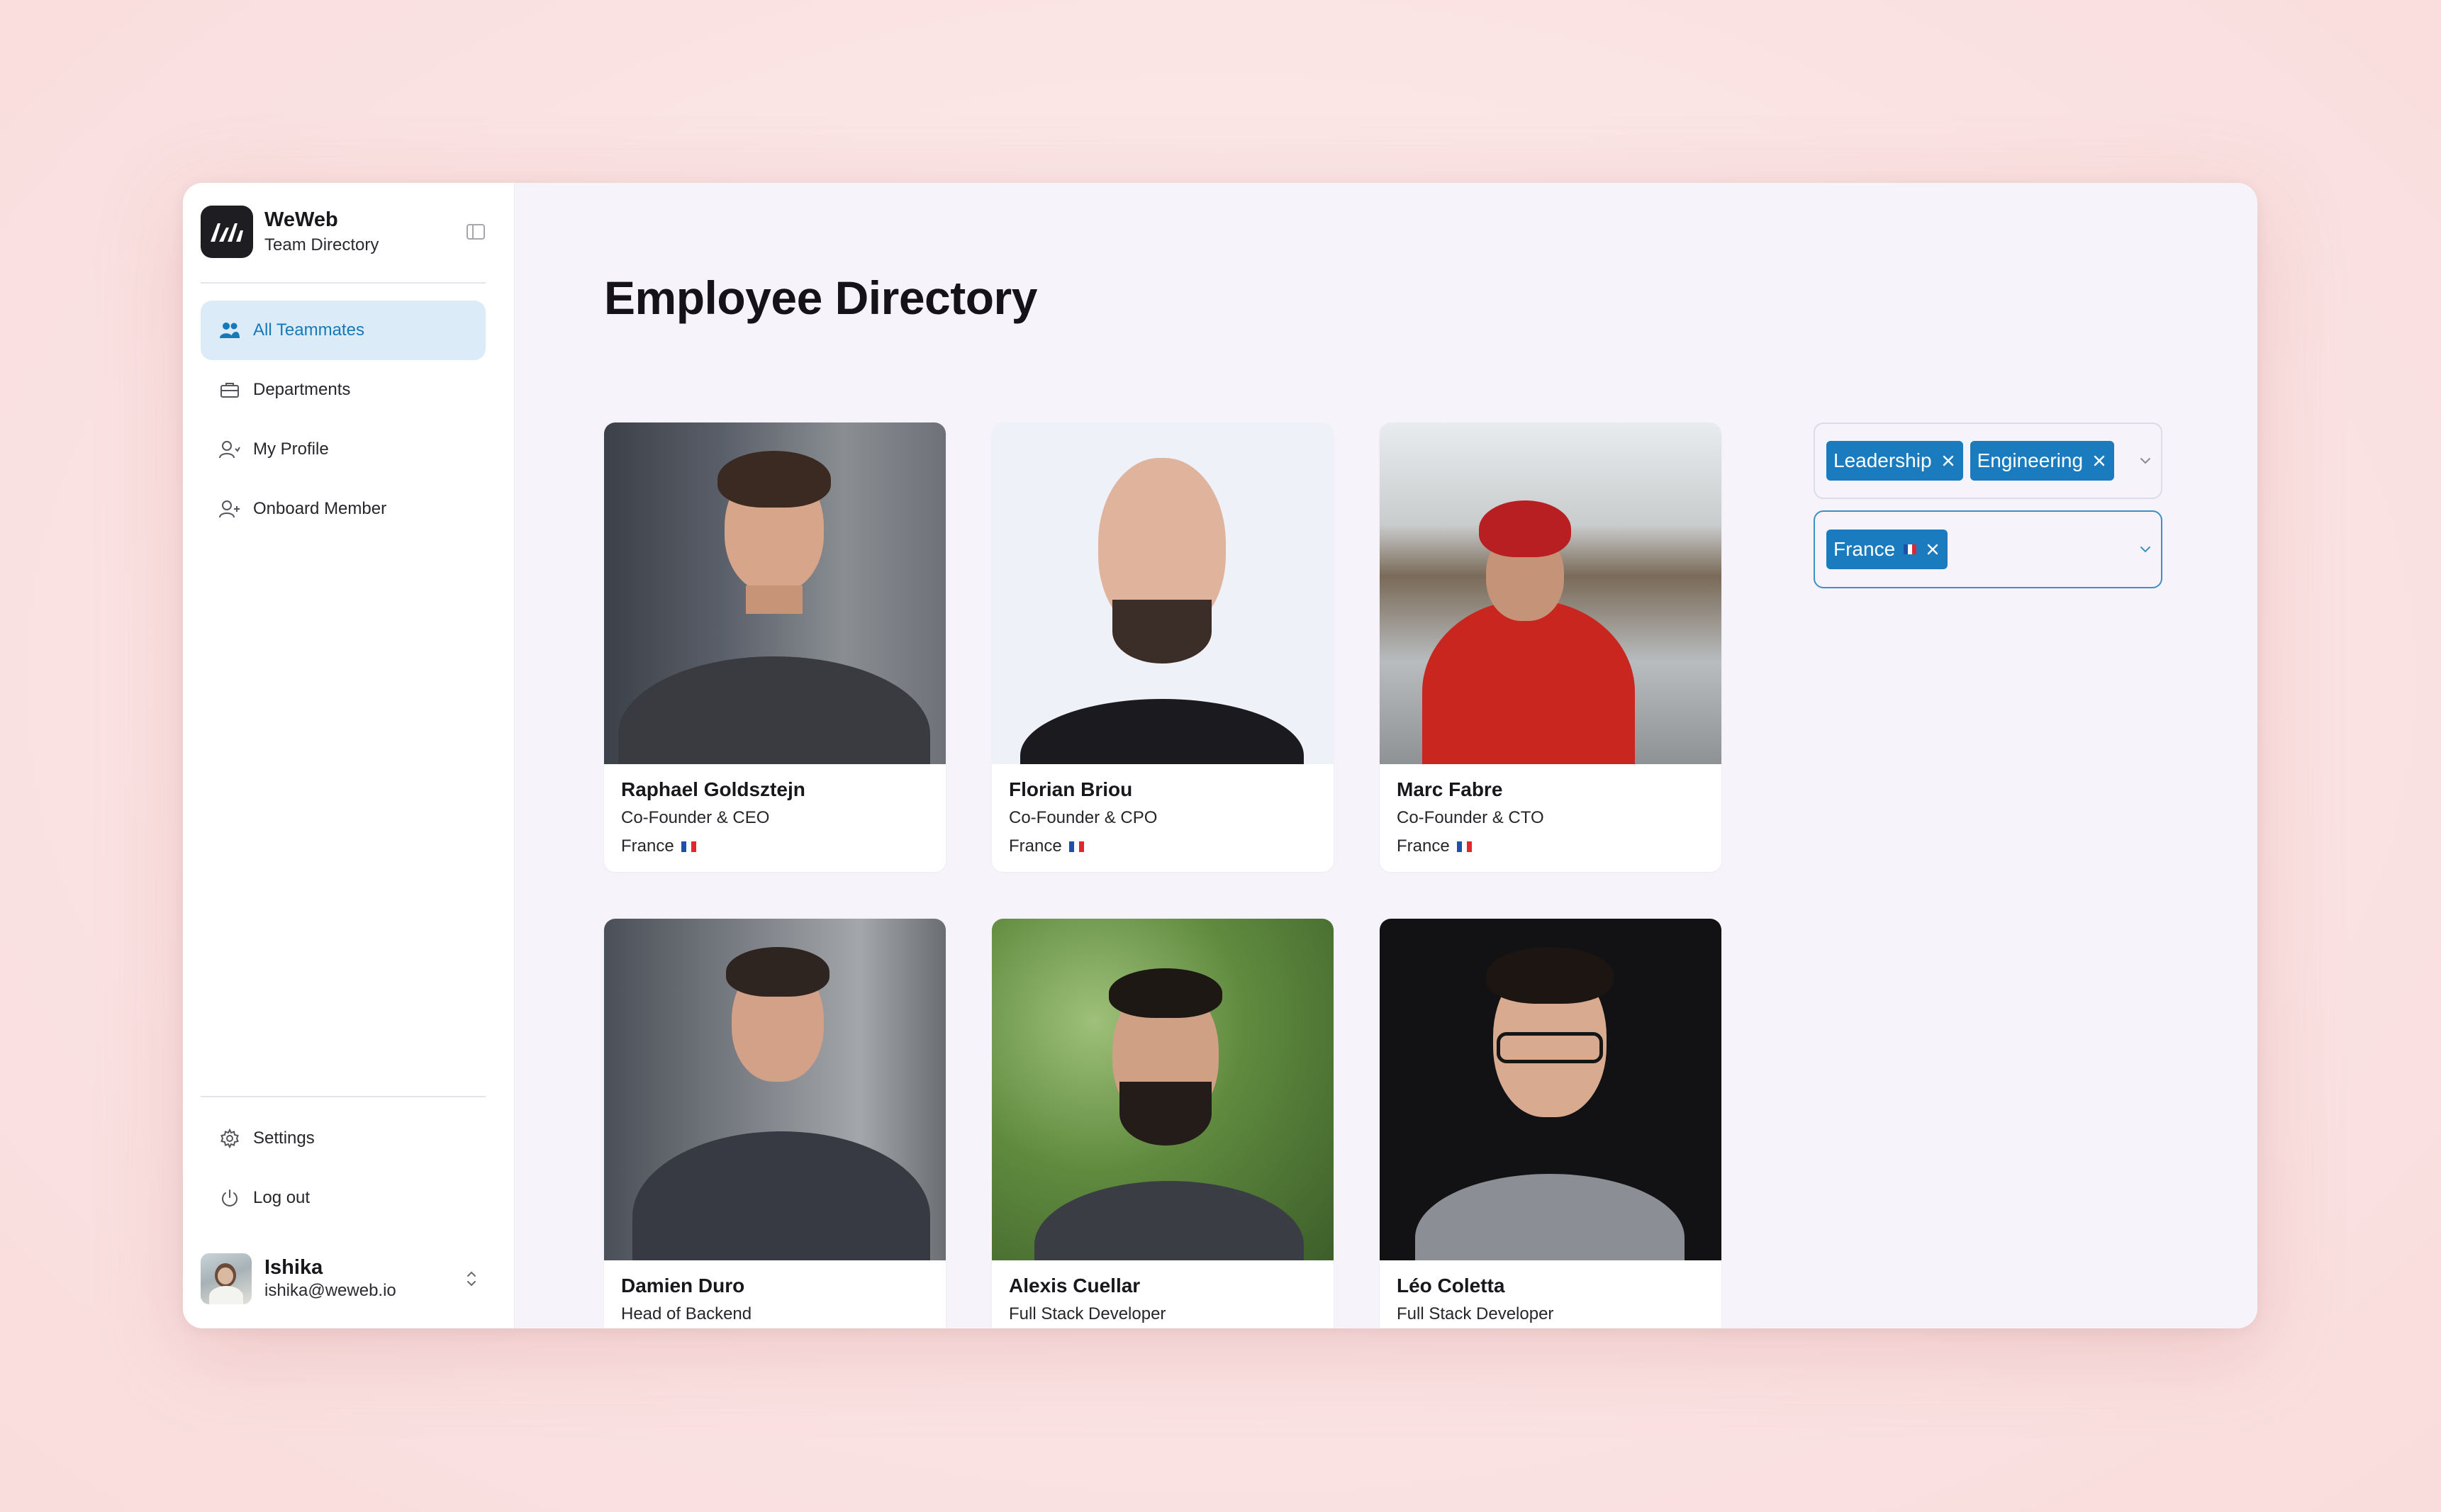 The image size is (2441, 1512). What do you see at coordinates (686, 1314) in the screenshot?
I see `employee-role: Head of Backend` at bounding box center [686, 1314].